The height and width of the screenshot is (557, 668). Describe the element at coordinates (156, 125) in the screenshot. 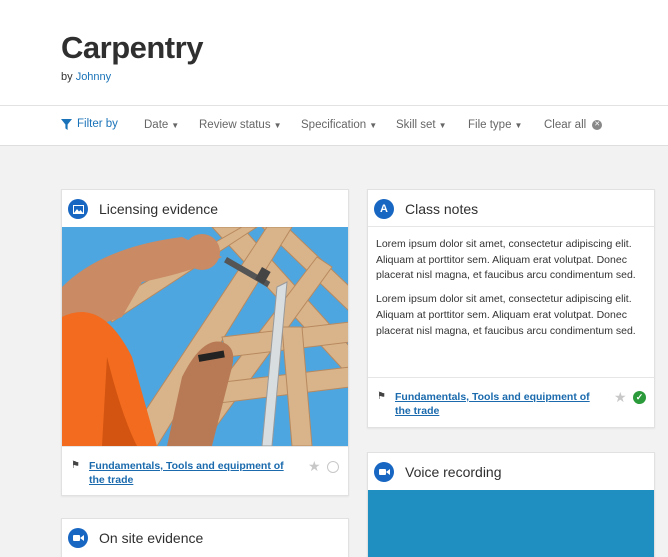

I see `filter-date-label: Date` at that location.